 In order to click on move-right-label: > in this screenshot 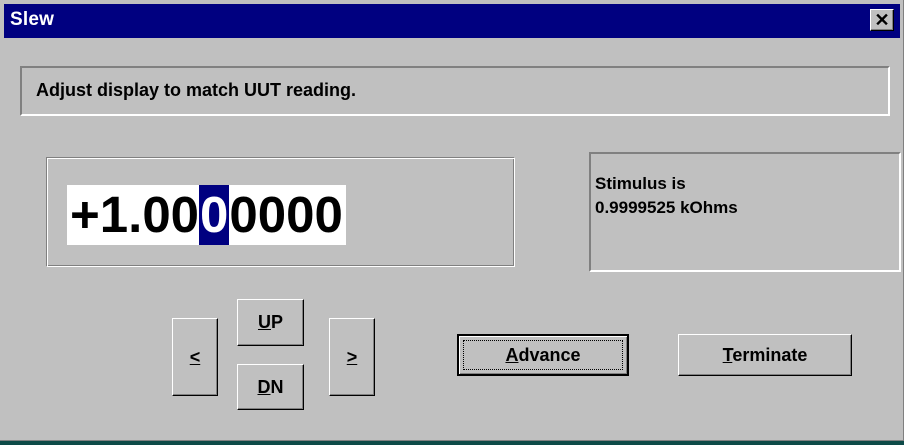, I will do `click(352, 356)`.